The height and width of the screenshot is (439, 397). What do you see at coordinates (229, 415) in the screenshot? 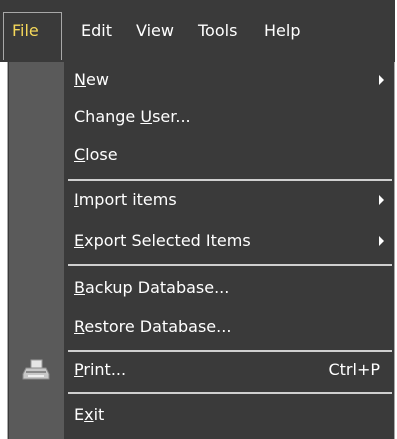
I see `menu-item-exit: Exit` at bounding box center [229, 415].